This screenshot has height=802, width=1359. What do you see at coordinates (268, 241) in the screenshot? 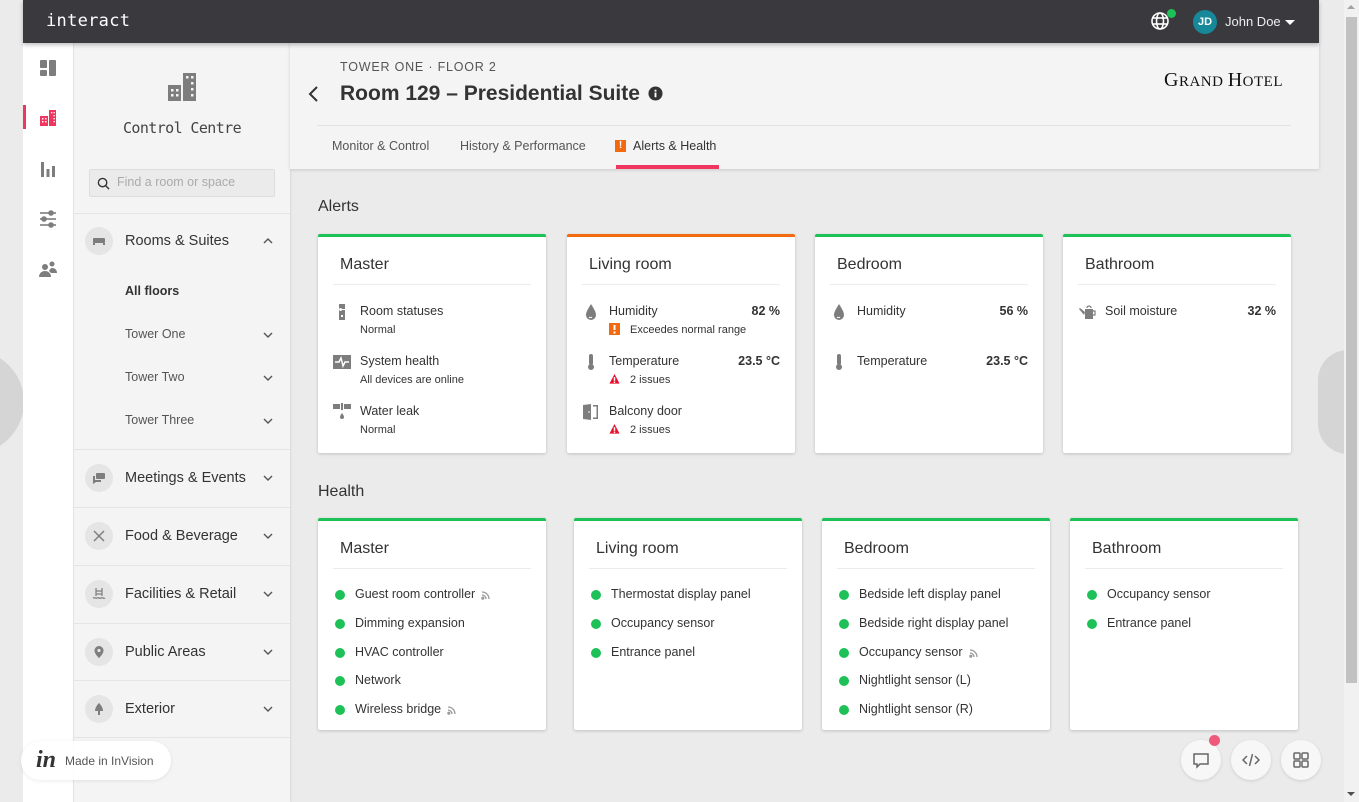
I see `chevron-up-icon` at bounding box center [268, 241].